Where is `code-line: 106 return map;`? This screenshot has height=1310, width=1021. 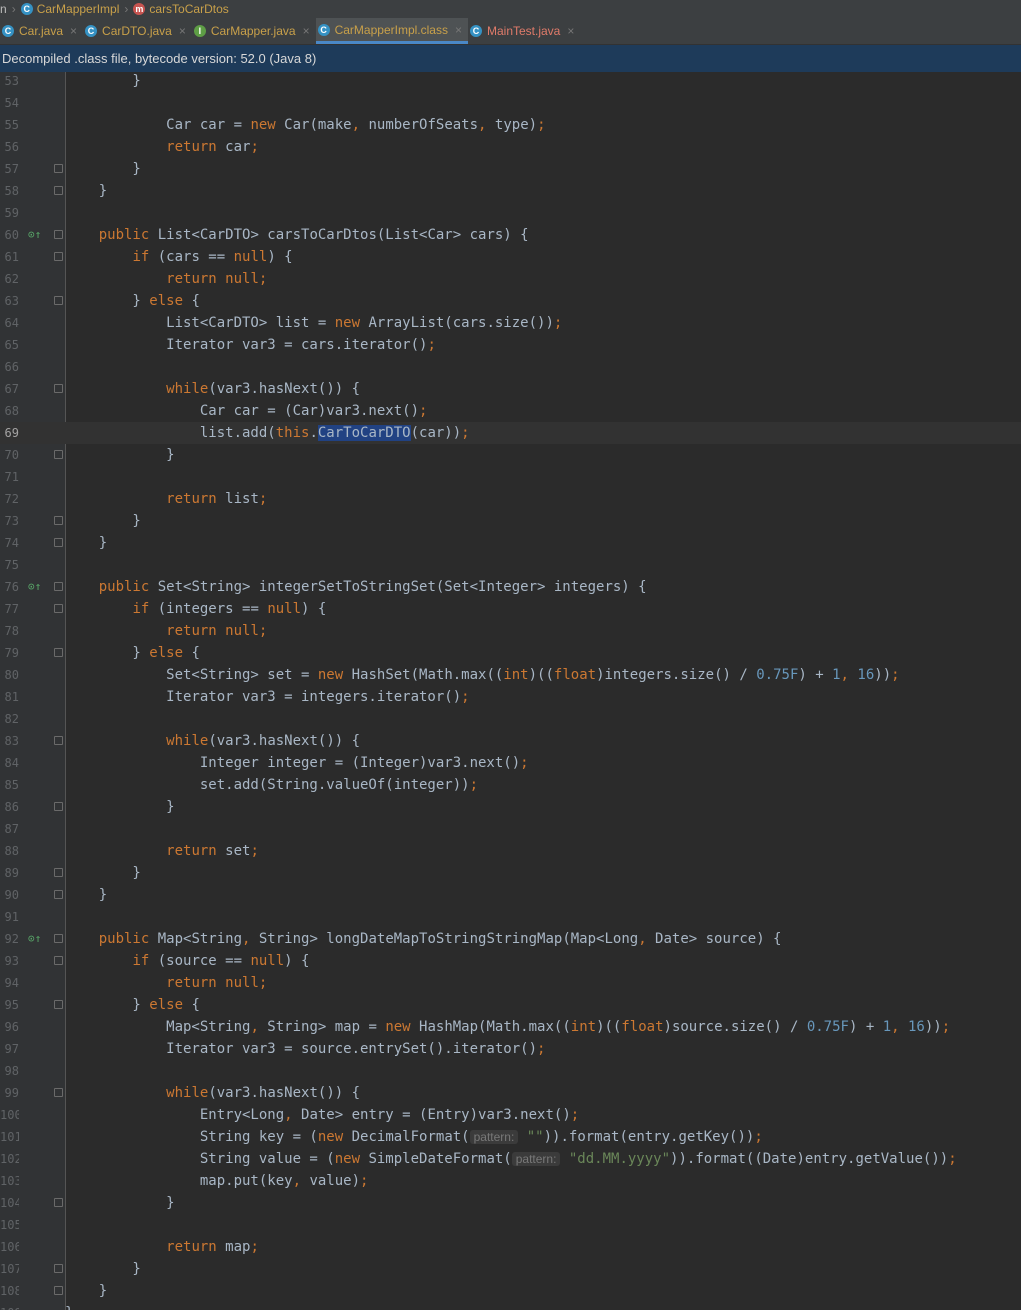
code-line: 106 return map; is located at coordinates (510, 1247).